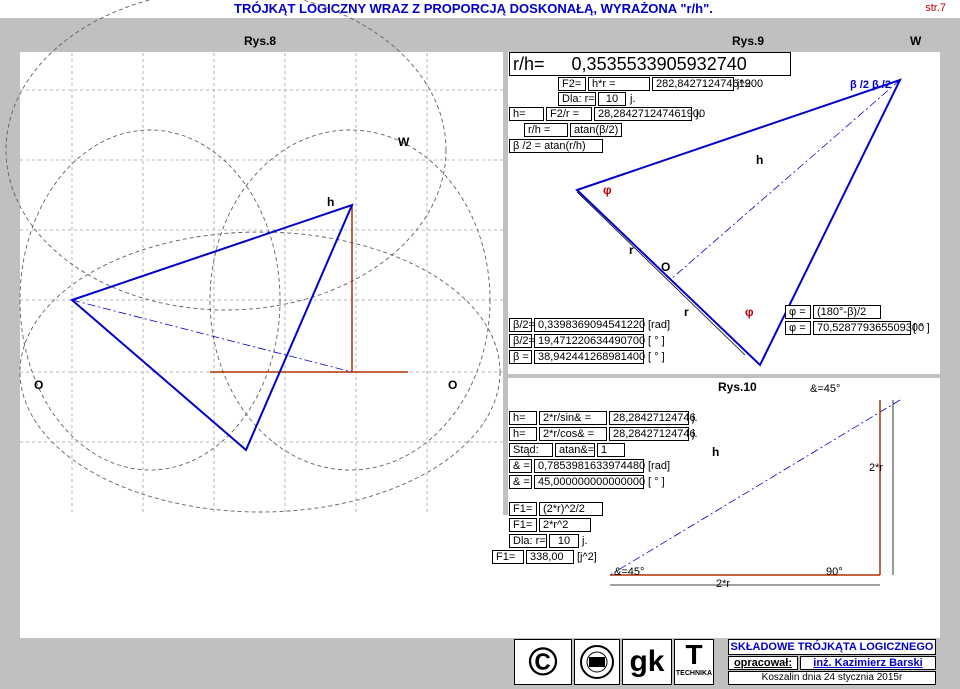 The width and height of the screenshot is (960, 689). Describe the element at coordinates (876, 468) in the screenshot. I see `rys10-two-r-side: 2*r` at that location.